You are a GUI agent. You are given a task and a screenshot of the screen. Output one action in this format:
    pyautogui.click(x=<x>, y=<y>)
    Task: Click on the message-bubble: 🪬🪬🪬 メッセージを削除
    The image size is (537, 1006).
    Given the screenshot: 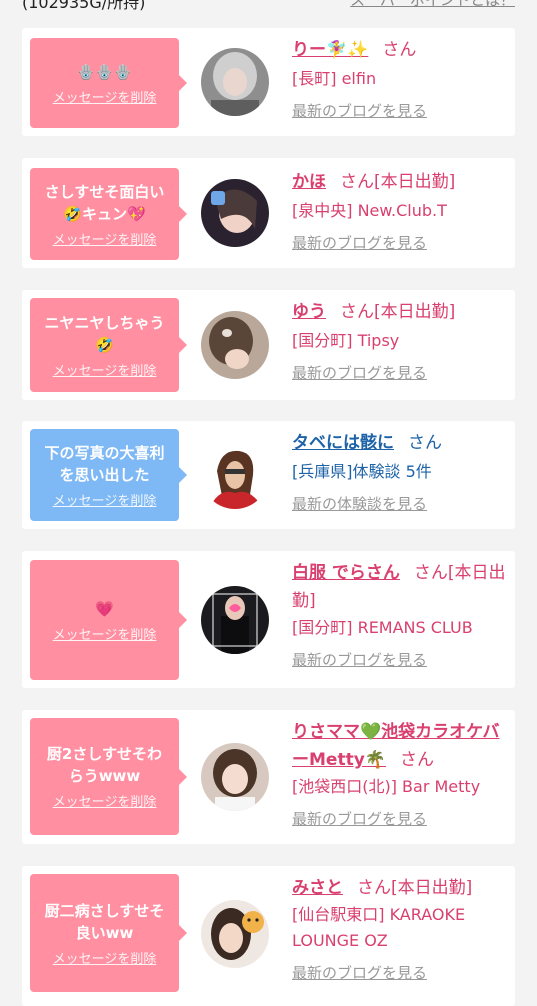 What is the action you would take?
    pyautogui.click(x=108, y=83)
    